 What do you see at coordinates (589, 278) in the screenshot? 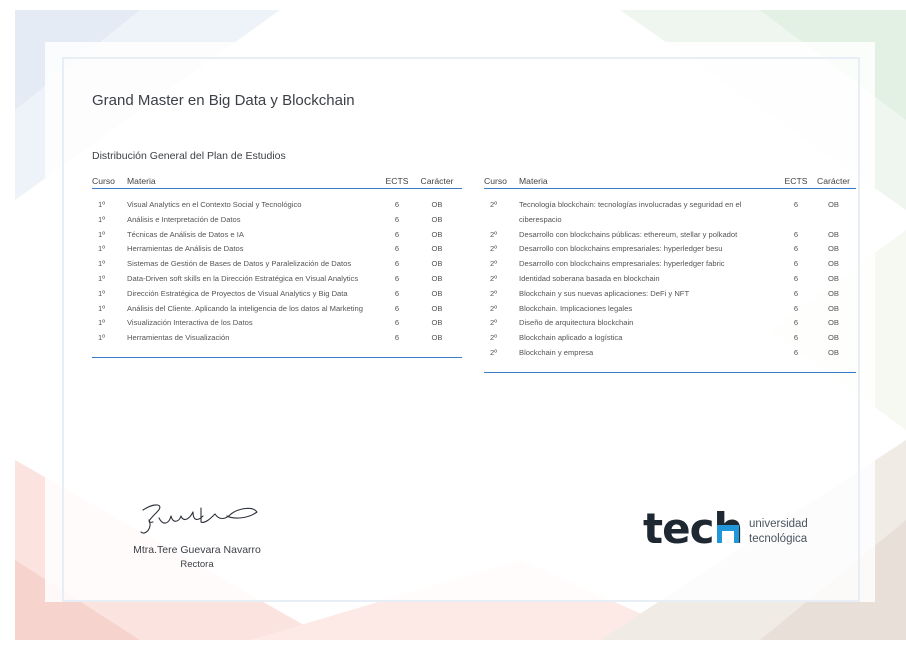
I see `cell-materia: Identidad soberana basada en blockchain` at bounding box center [589, 278].